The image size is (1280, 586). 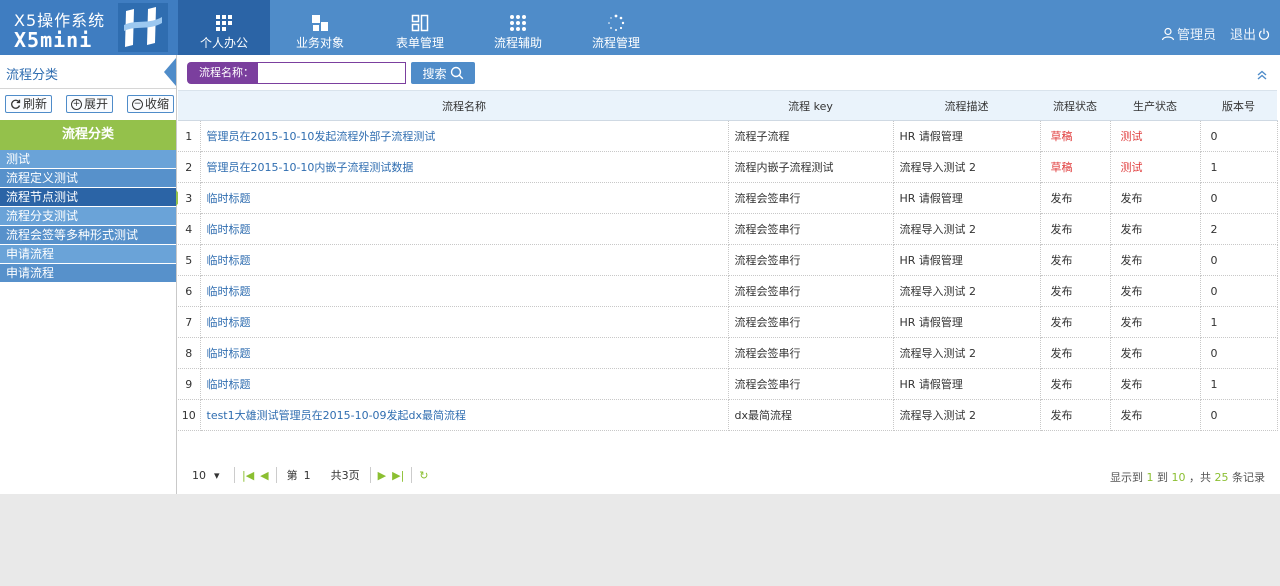 What do you see at coordinates (1075, 105) in the screenshot?
I see `column-header-status: 流程状态` at bounding box center [1075, 105].